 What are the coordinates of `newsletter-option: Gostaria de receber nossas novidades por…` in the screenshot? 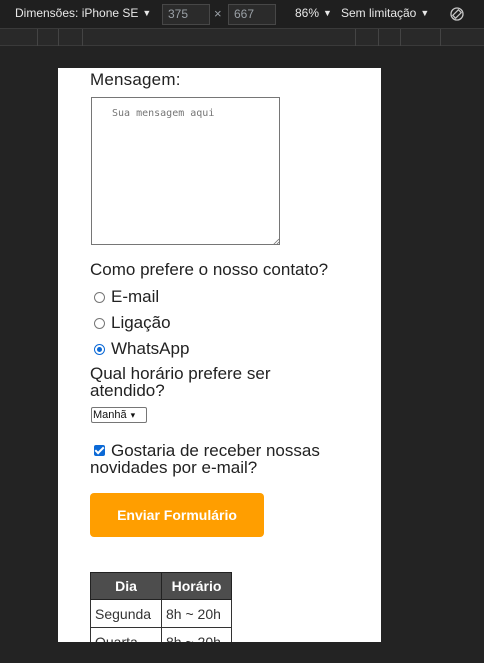 It's located at (222, 459).